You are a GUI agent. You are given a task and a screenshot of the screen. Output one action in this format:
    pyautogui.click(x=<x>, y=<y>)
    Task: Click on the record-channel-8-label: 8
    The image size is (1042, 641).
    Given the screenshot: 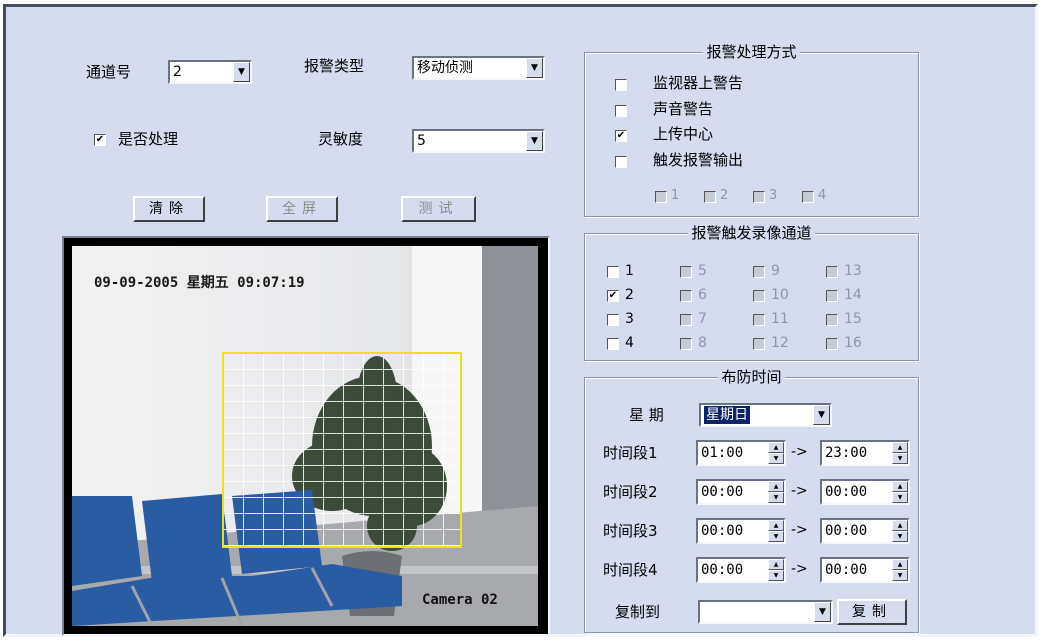 What is the action you would take?
    pyautogui.click(x=702, y=343)
    